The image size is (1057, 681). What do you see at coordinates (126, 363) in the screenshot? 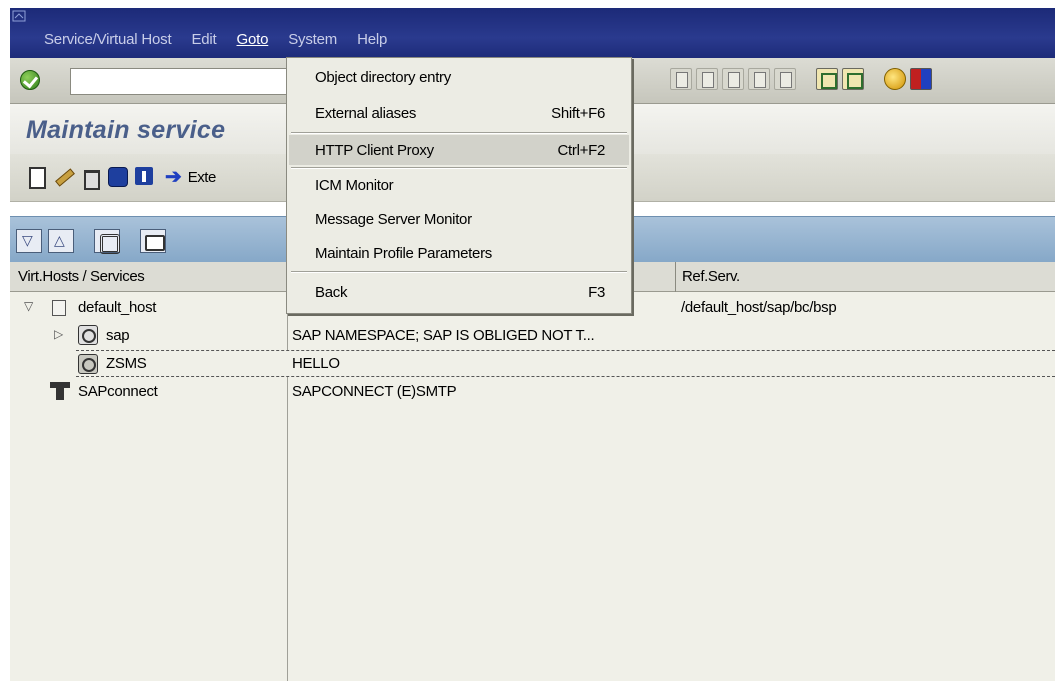
I see `service-name: ZSMS` at bounding box center [126, 363].